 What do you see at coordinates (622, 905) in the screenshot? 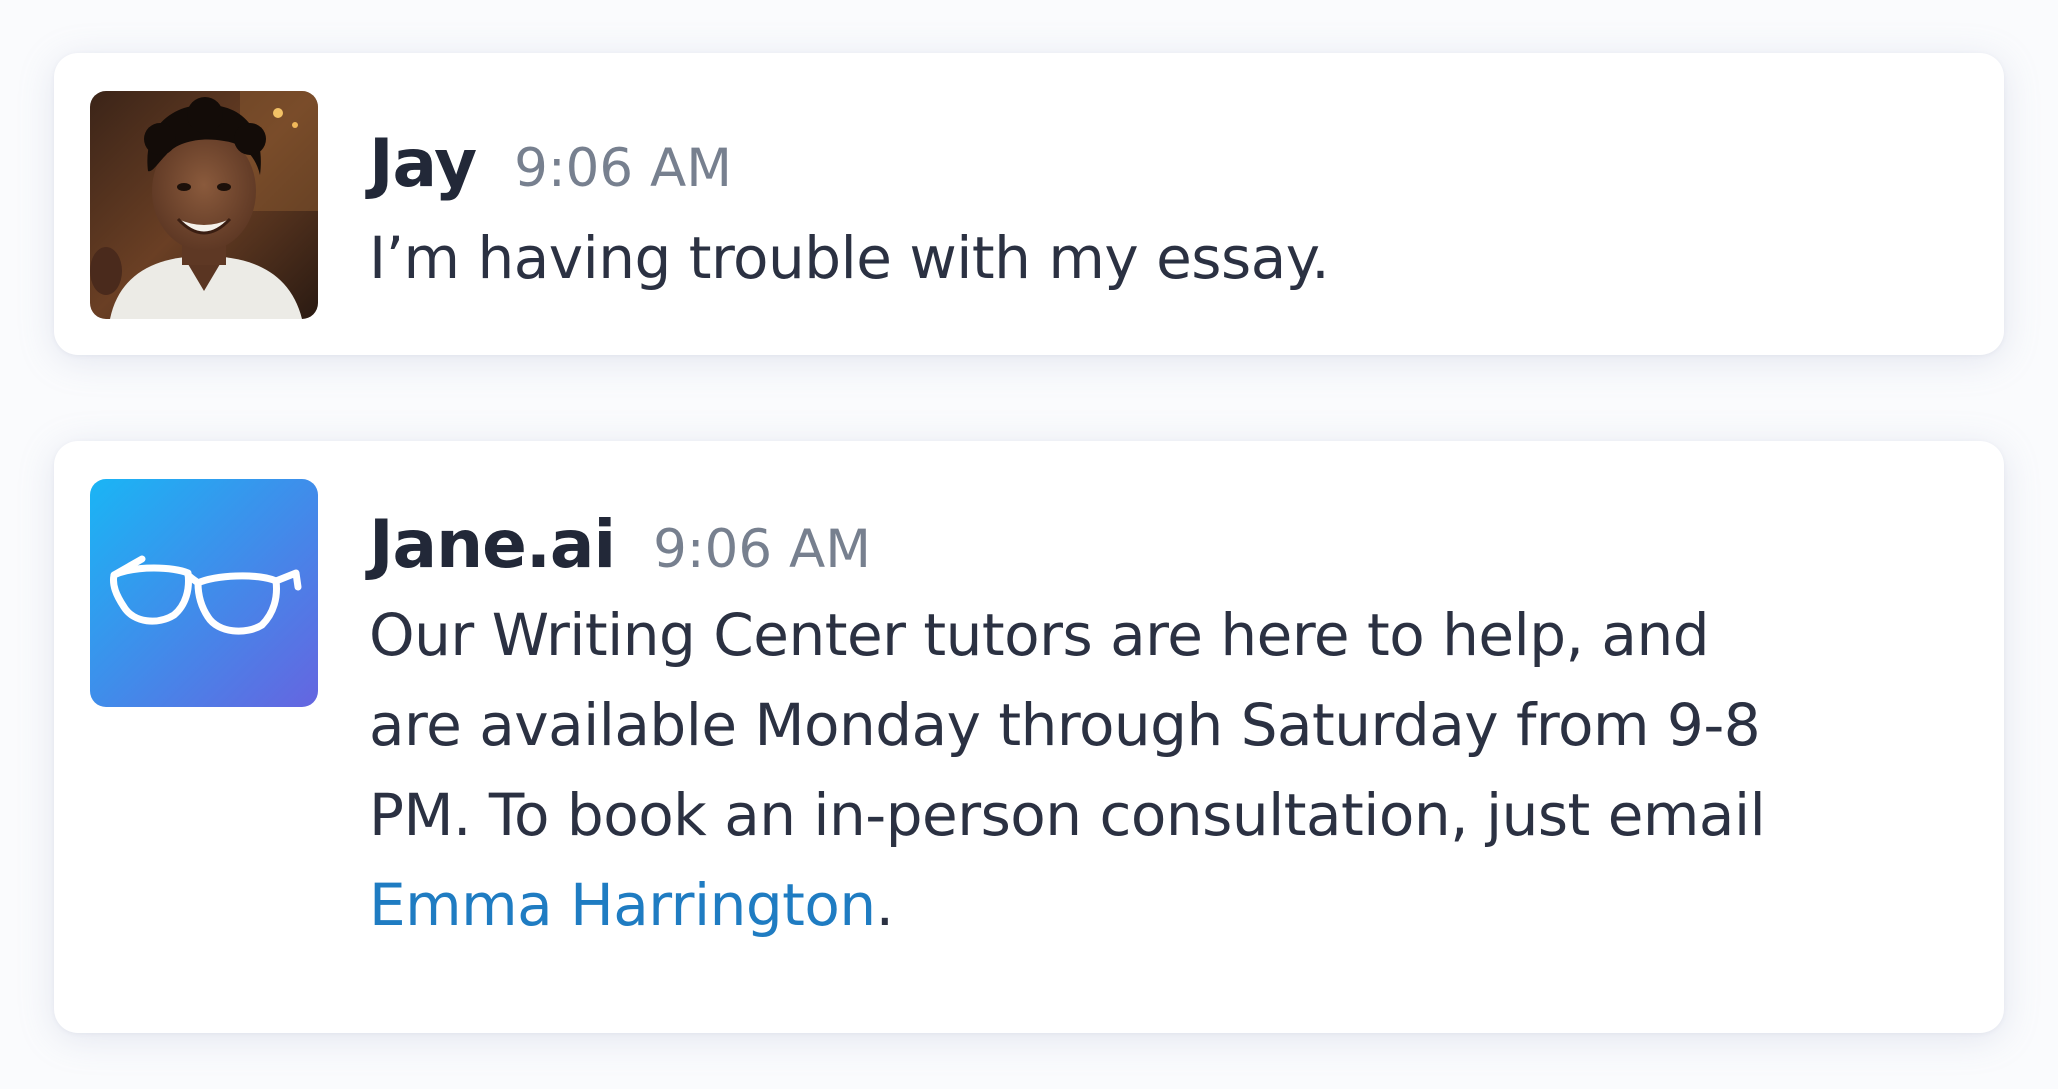
I see `contact-link: Emma Harrington` at bounding box center [622, 905].